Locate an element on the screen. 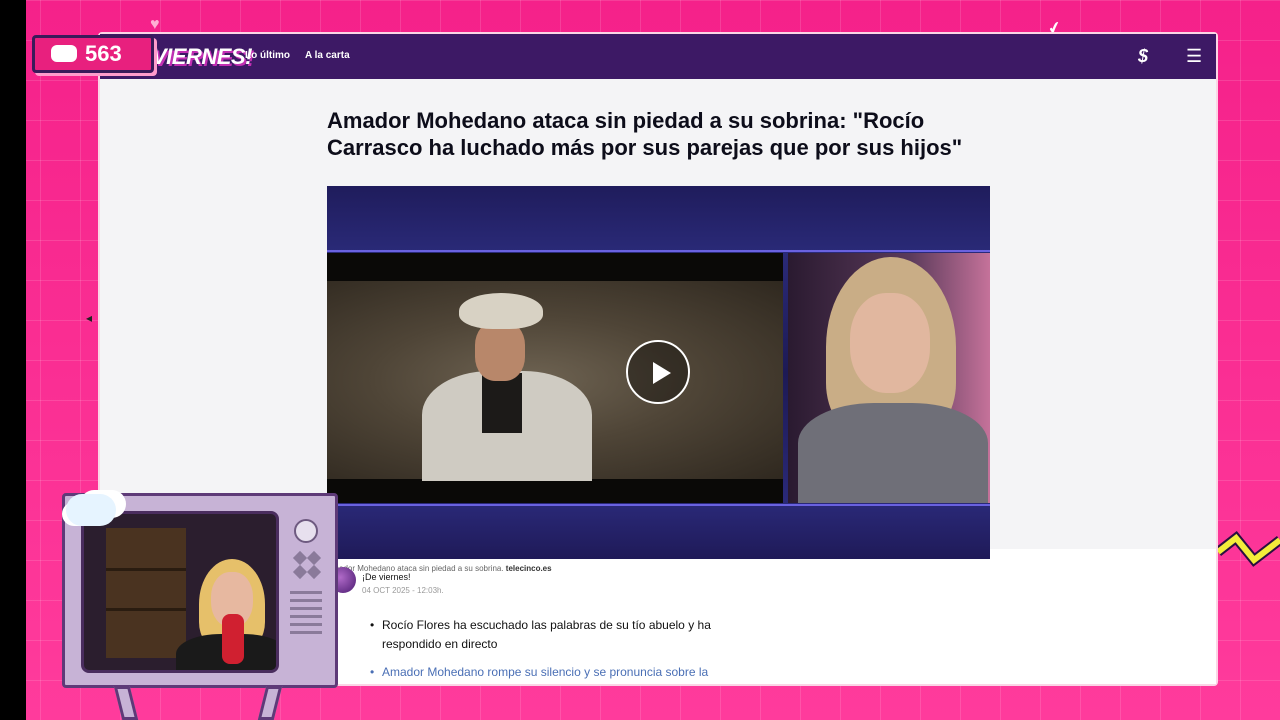 Image resolution: width=1280 pixels, height=720 pixels. arrow-left-icon: ◂ is located at coordinates (89, 318).